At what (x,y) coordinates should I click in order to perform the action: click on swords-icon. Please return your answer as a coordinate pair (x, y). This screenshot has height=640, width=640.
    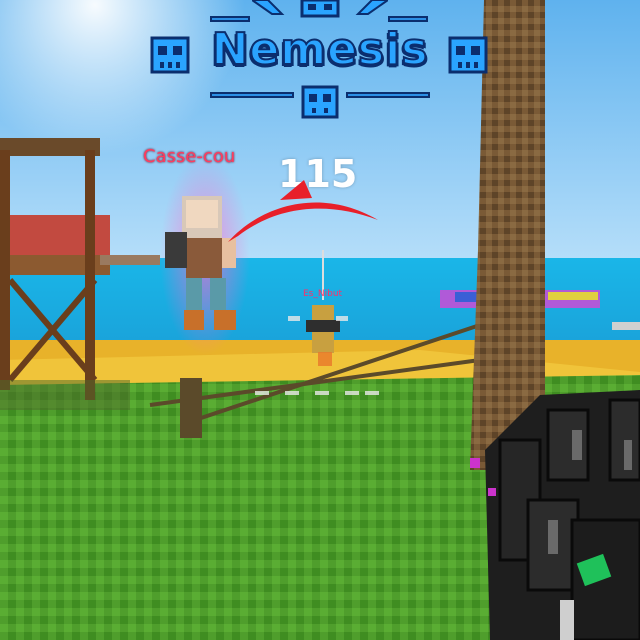
    Looking at the image, I should click on (320, 7).